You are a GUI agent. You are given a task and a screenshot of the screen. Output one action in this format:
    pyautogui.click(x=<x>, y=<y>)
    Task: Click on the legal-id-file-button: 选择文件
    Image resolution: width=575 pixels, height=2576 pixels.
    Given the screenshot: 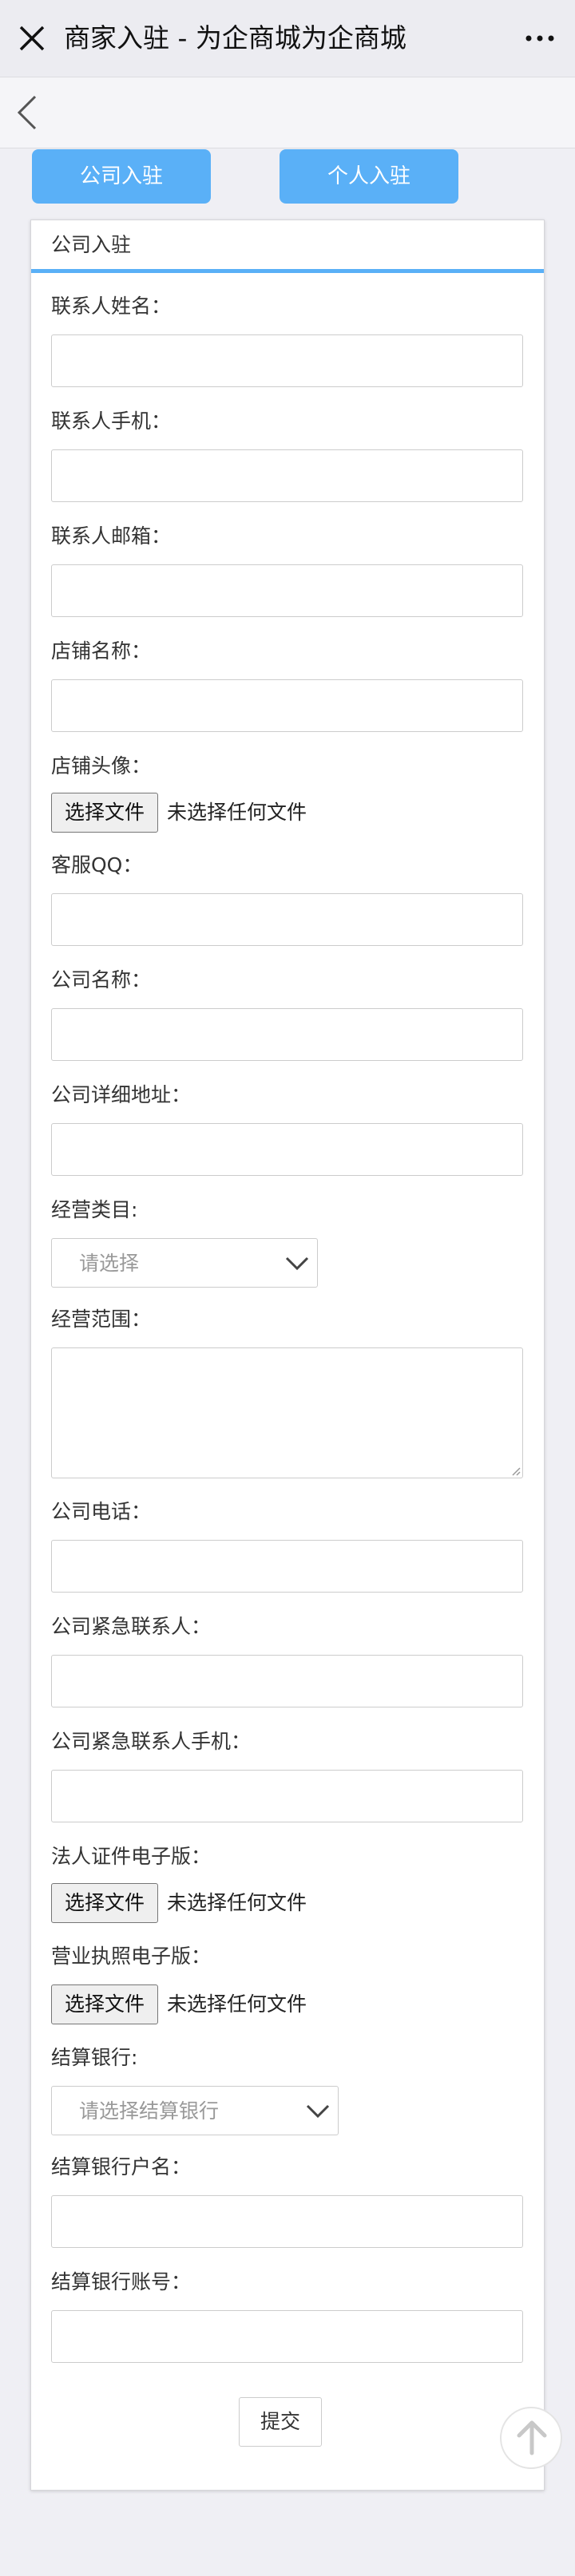 What is the action you would take?
    pyautogui.click(x=105, y=1903)
    